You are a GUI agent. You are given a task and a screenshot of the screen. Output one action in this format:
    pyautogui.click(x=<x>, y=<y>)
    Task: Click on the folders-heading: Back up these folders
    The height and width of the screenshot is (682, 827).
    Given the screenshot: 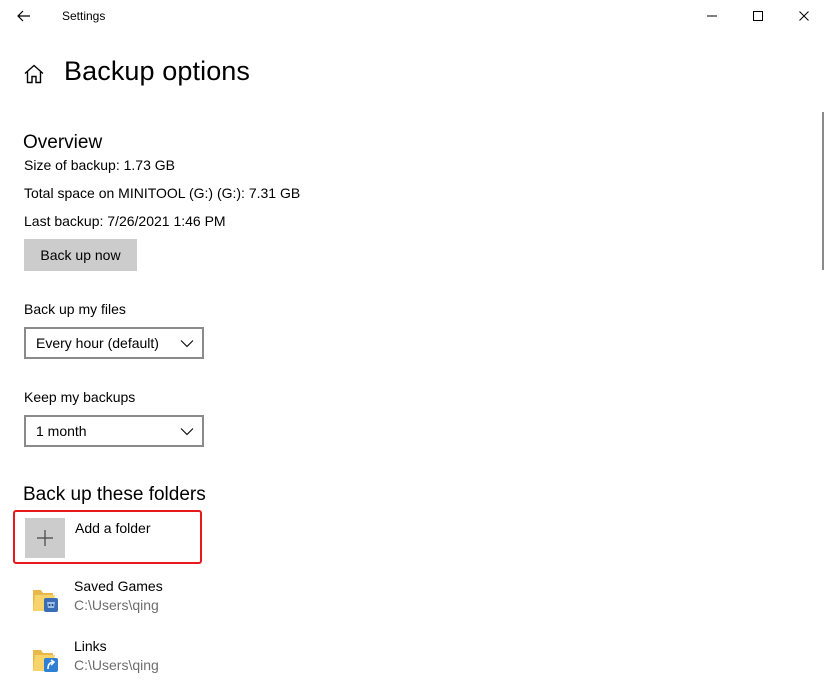 What is the action you would take?
    pyautogui.click(x=114, y=494)
    